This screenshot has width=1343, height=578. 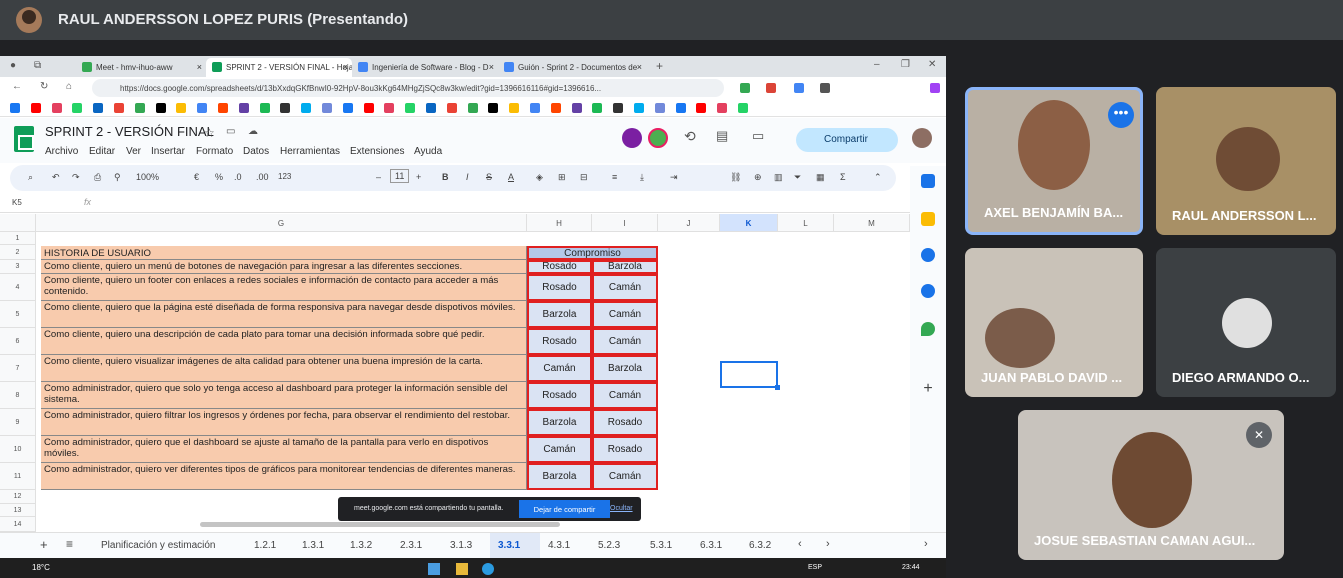 What do you see at coordinates (559, 545) in the screenshot?
I see `sheet-tab: 4.3.1` at bounding box center [559, 545].